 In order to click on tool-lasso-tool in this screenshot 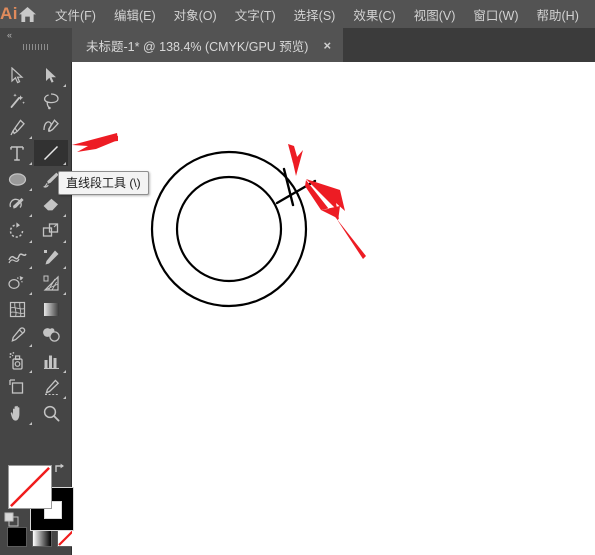, I will do `click(51, 101)`.